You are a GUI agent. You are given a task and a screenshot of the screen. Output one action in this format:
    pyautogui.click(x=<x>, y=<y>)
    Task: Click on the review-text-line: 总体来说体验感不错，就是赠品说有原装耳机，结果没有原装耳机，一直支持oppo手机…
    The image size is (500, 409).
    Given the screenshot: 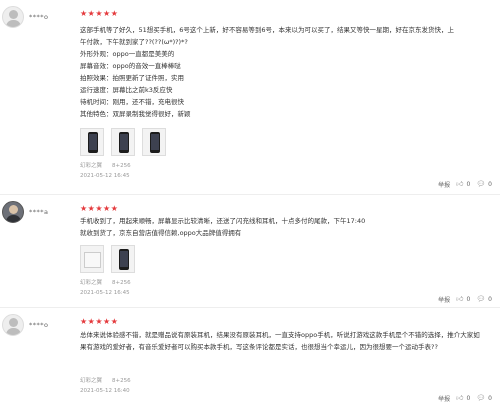 What is the action you would take?
    pyautogui.click(x=280, y=341)
    